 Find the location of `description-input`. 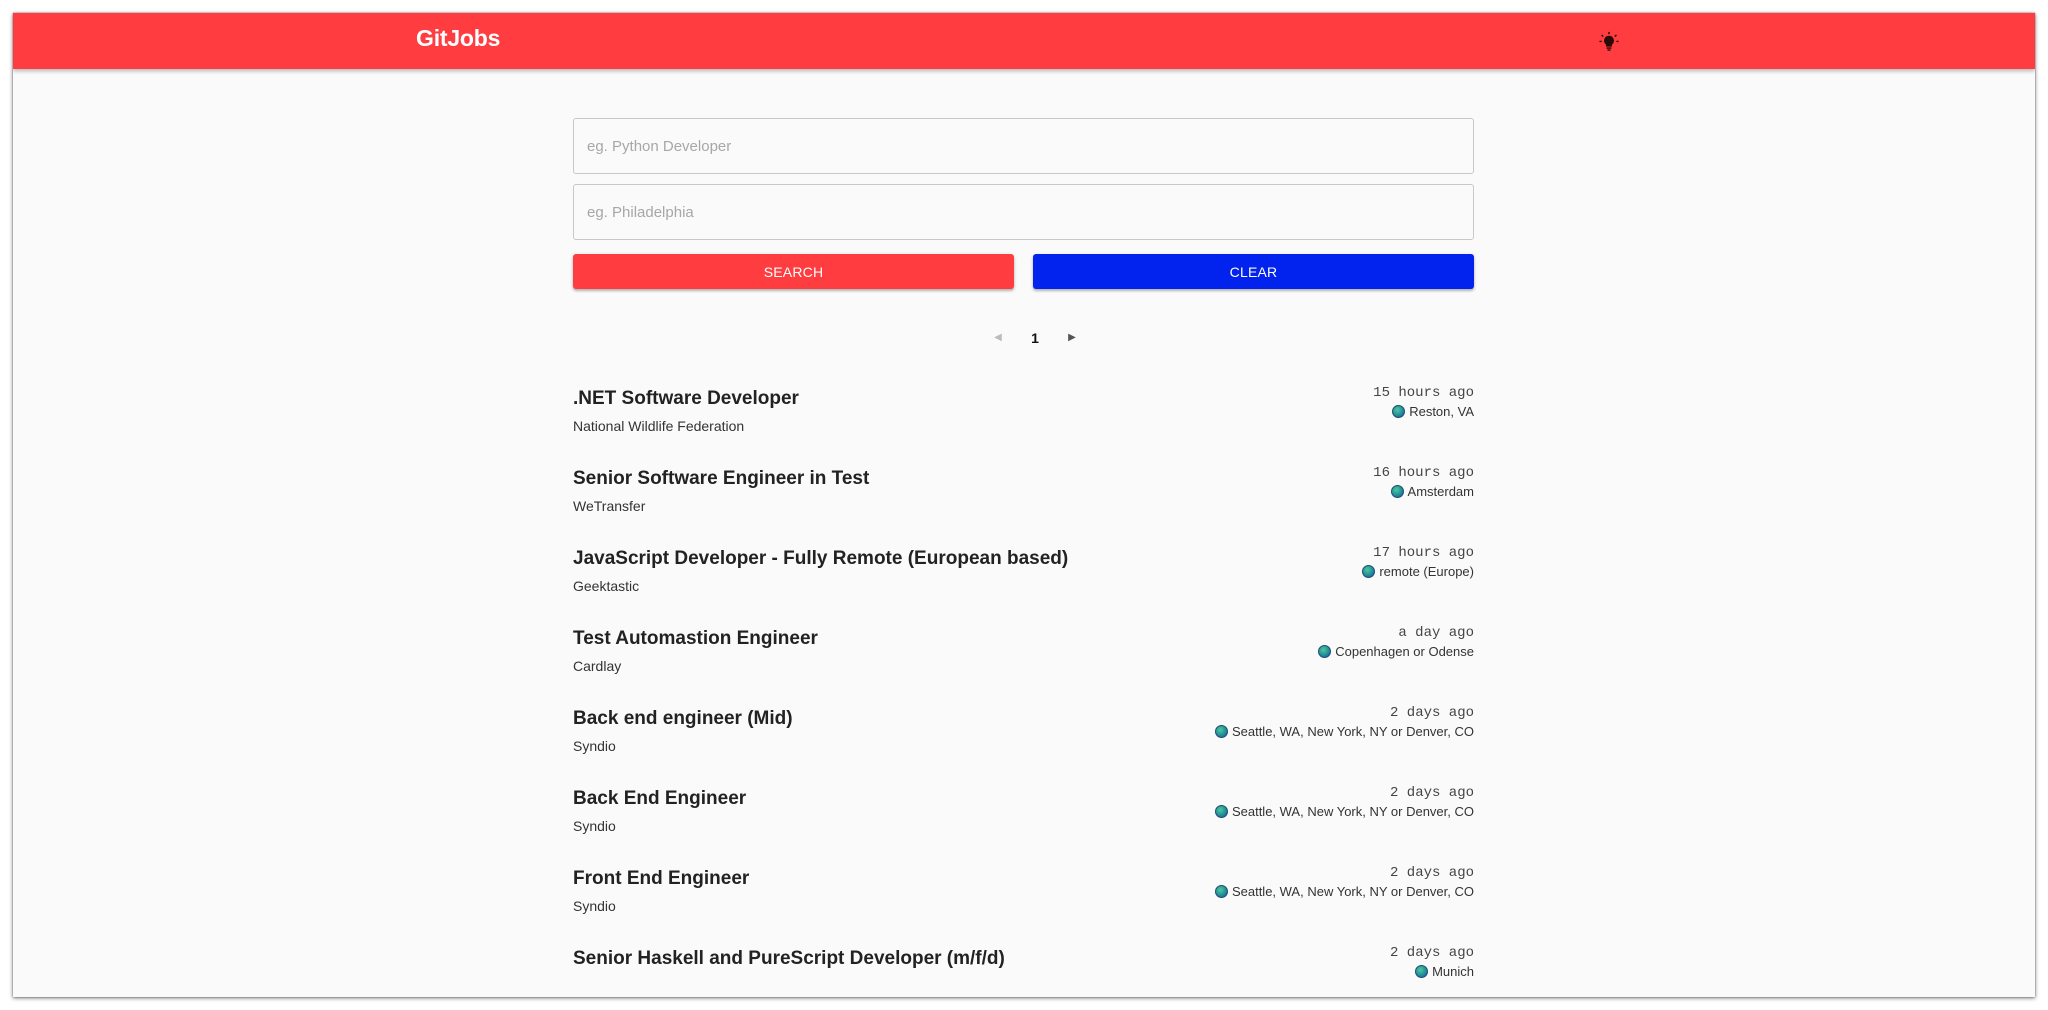

description-input is located at coordinates (1023, 146).